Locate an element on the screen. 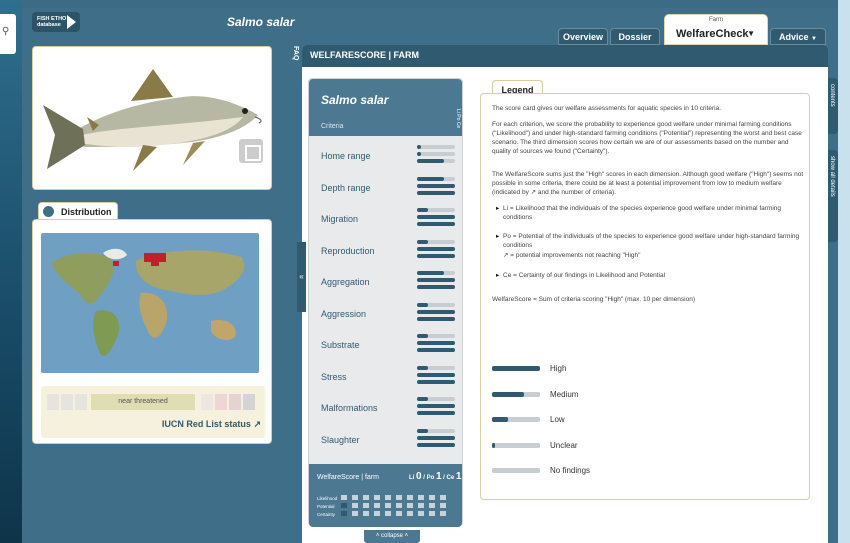 The height and width of the screenshot is (543, 850). criterion-label: Depth range is located at coordinates (346, 188).